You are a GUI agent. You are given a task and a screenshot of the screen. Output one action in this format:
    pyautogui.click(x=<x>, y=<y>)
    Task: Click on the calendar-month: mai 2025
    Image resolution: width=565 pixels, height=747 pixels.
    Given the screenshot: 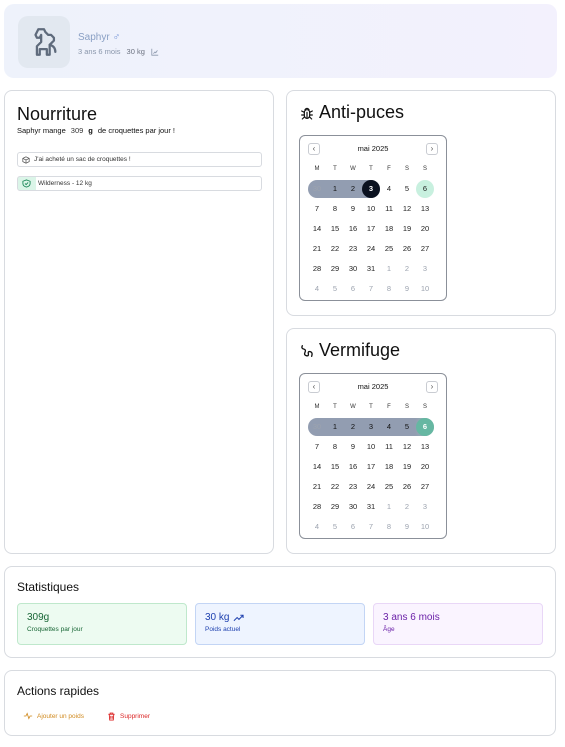 What is the action you would take?
    pyautogui.click(x=373, y=386)
    